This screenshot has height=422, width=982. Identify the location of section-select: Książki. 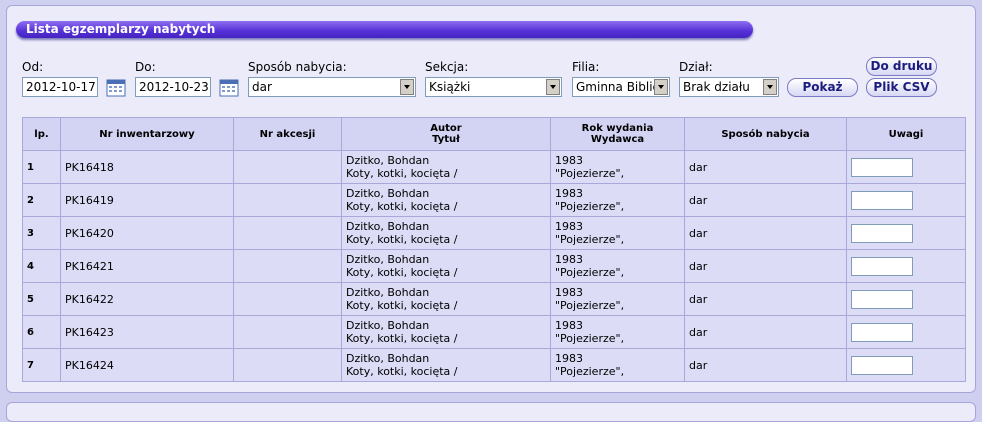
(493, 87).